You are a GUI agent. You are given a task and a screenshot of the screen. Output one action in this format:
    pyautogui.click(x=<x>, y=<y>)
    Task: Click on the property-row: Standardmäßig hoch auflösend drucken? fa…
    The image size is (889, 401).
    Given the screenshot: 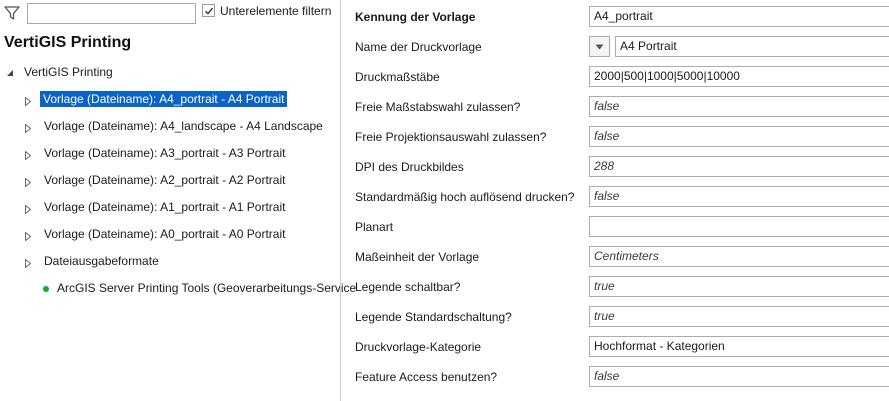 What is the action you would take?
    pyautogui.click(x=615, y=197)
    